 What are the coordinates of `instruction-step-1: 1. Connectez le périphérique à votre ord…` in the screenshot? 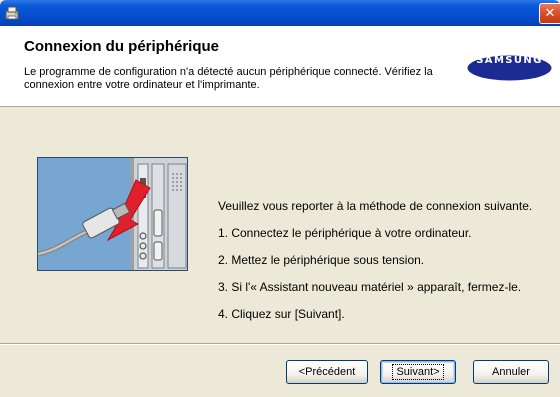 It's located at (345, 233).